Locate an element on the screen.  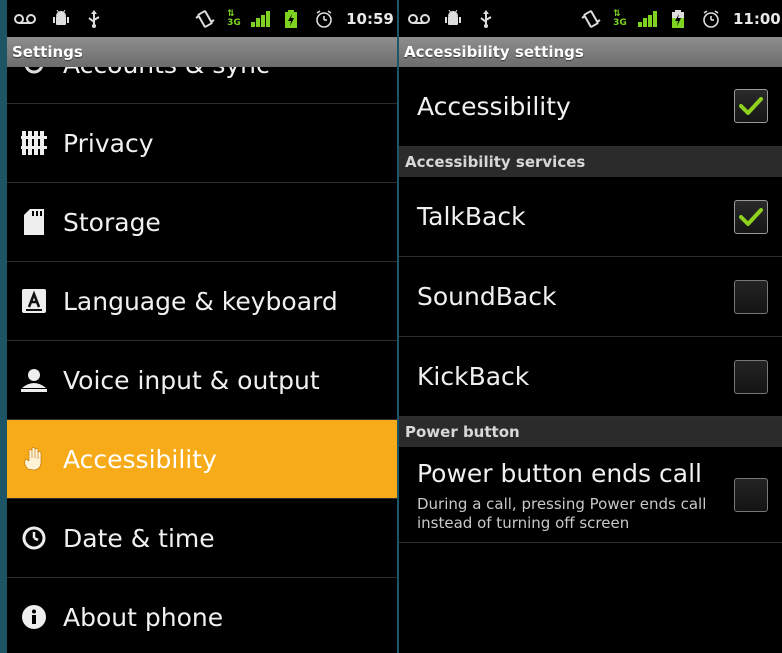
accessibility-toggle-label: Accessibility is located at coordinates (494, 106).